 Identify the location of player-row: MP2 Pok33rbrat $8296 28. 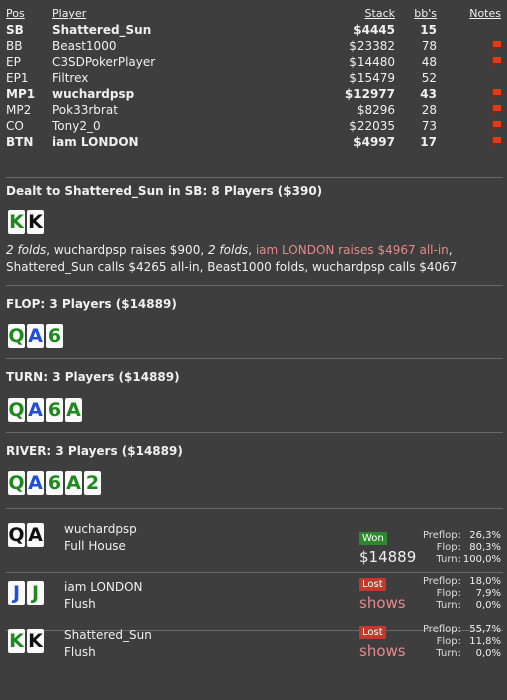
(253, 110).